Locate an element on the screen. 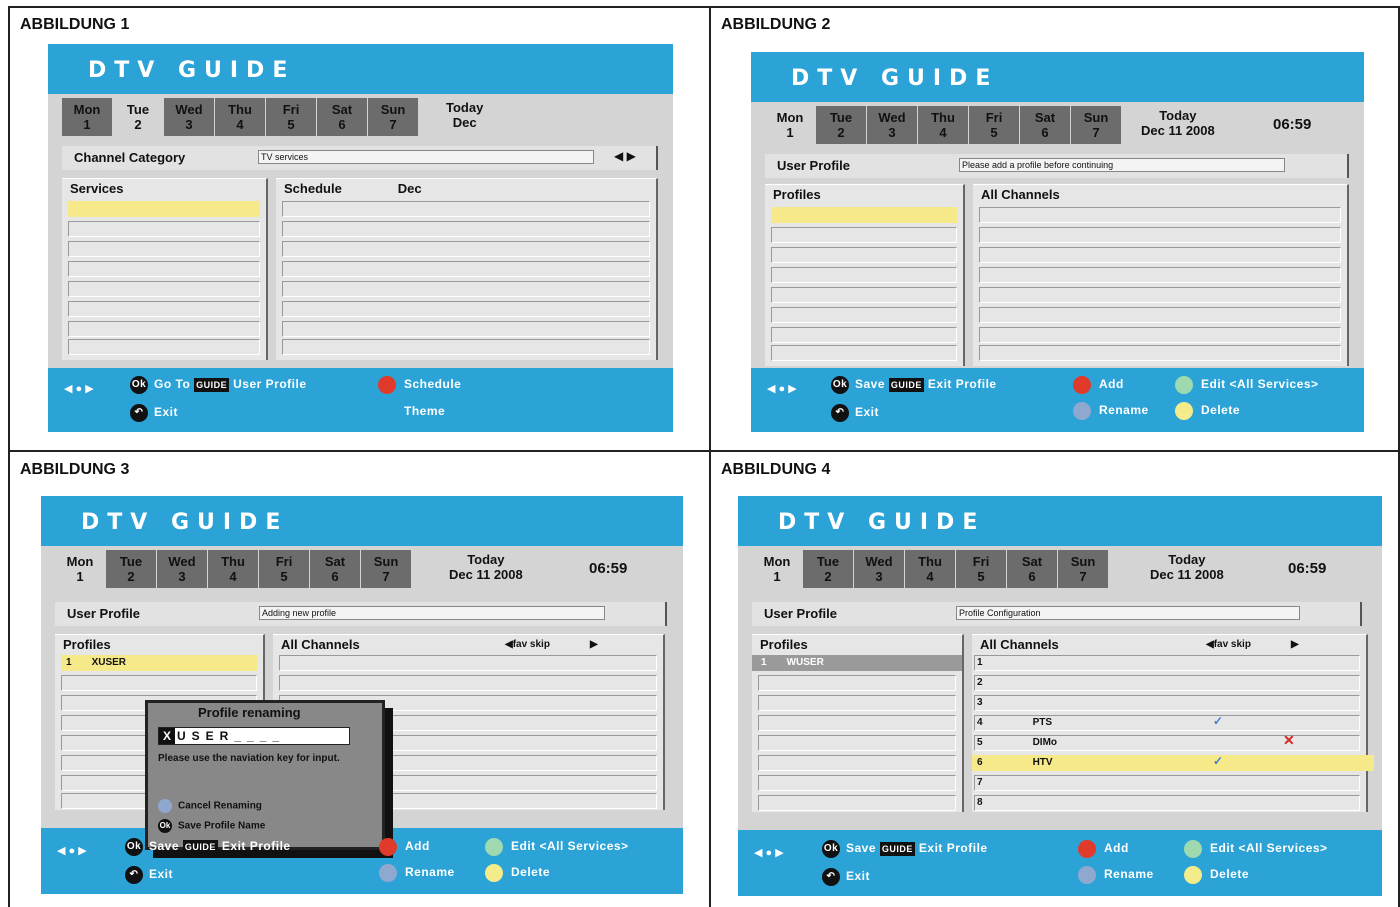 The width and height of the screenshot is (1400, 907). guide-title: DTV GUIDE is located at coordinates (192, 70).